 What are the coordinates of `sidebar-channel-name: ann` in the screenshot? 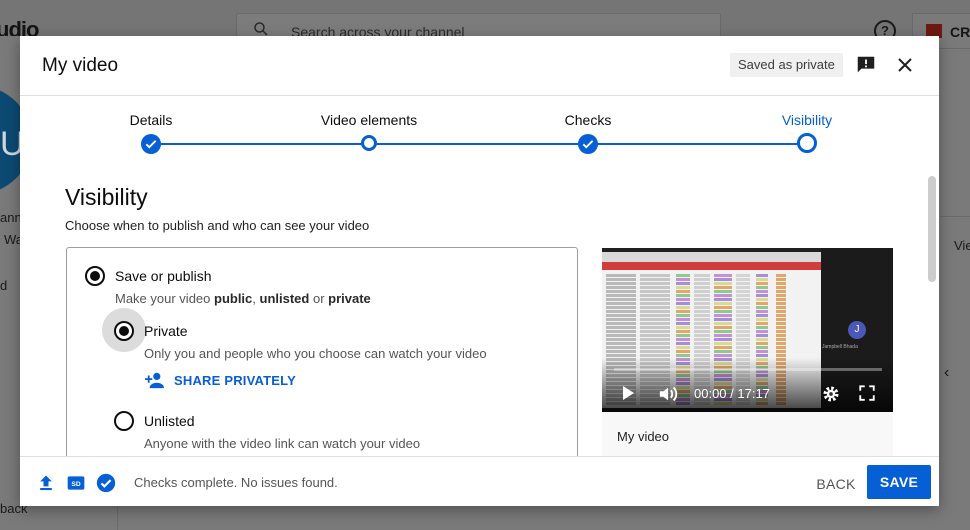 It's located at (11, 217).